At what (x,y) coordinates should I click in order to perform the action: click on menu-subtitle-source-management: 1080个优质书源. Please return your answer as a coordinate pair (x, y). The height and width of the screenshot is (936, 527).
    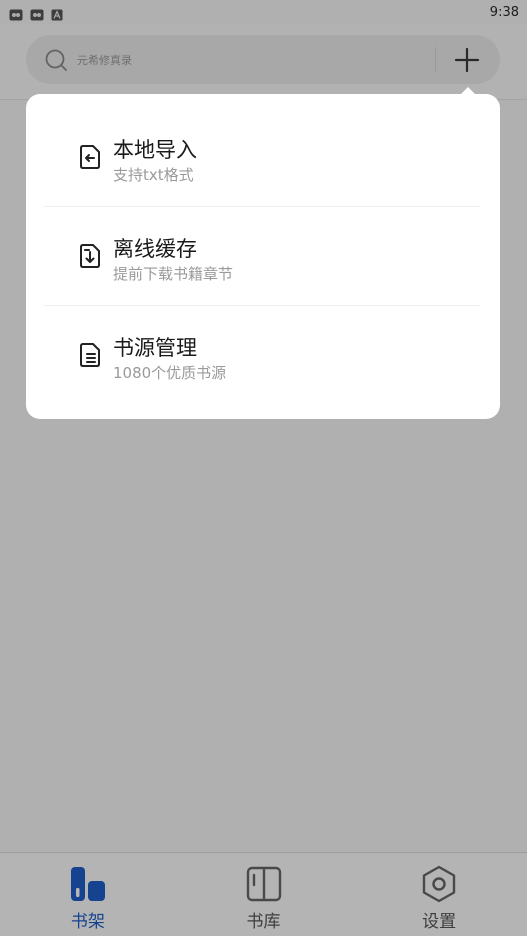
    Looking at the image, I should click on (170, 373).